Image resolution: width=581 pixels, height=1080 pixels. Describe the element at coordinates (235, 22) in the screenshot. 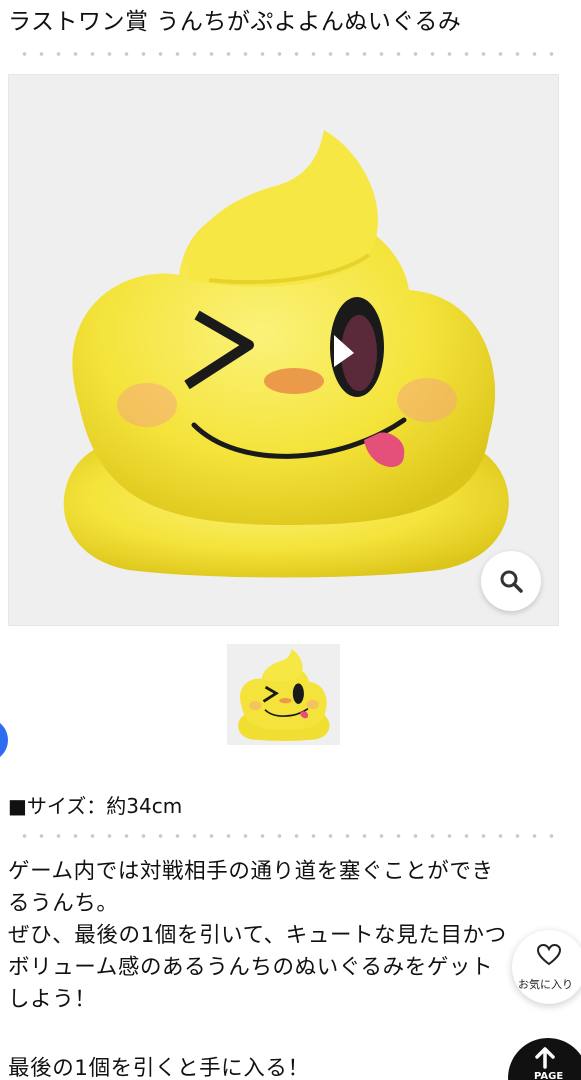

I see `product-title: ラストワン賞 うんちがぷよよんぬいぐるみ` at that location.